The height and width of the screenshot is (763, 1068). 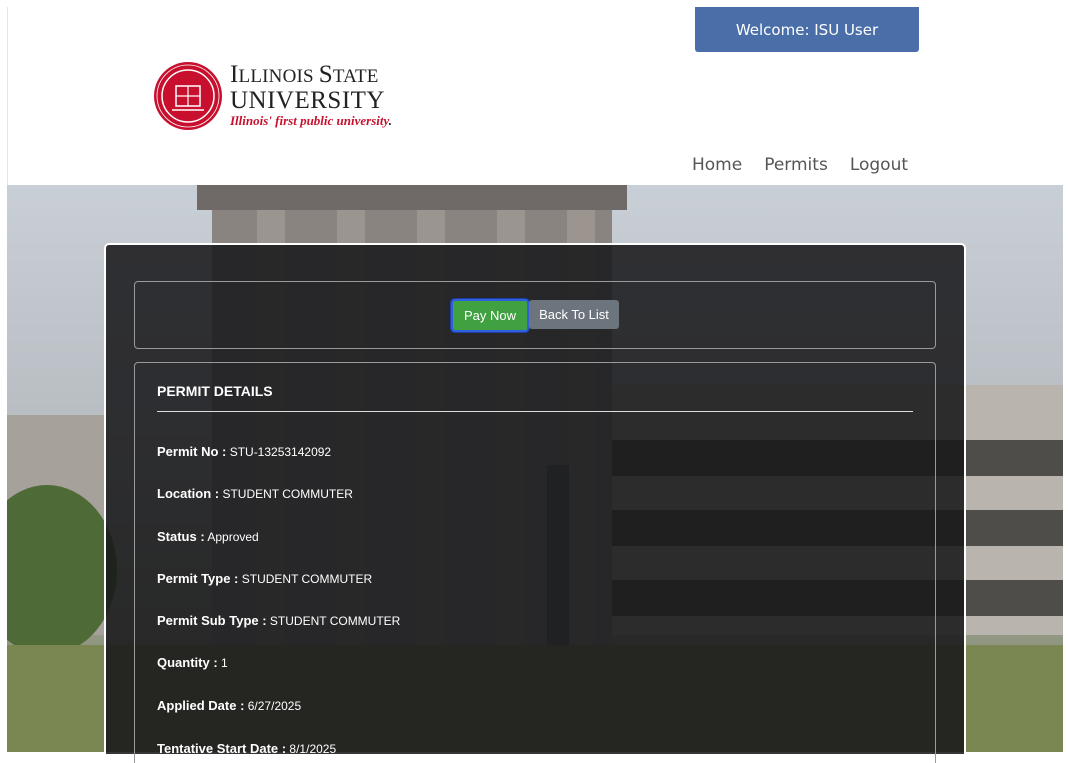 I want to click on status-label: Status :, so click(x=181, y=536).